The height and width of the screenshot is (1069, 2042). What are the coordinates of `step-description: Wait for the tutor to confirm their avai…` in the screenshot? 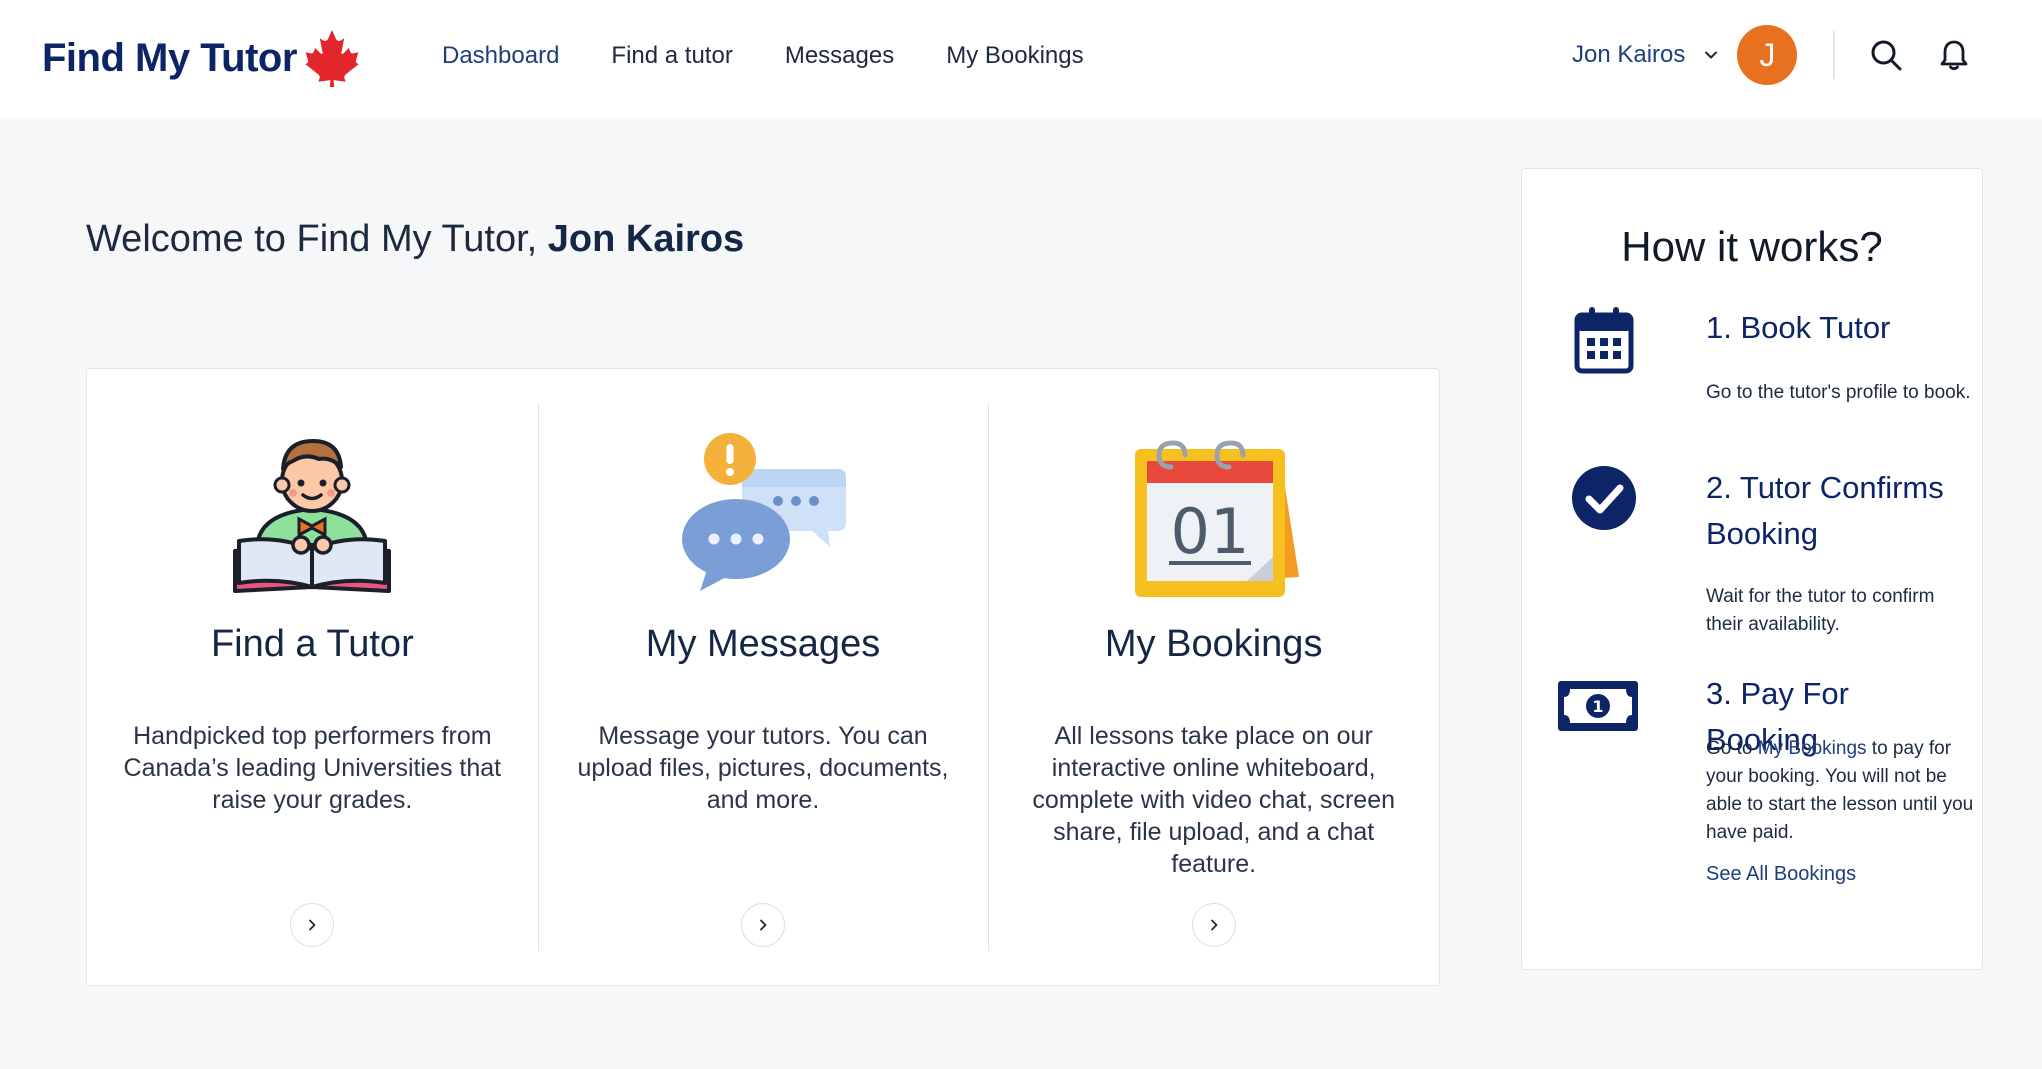 It's located at (1820, 610).